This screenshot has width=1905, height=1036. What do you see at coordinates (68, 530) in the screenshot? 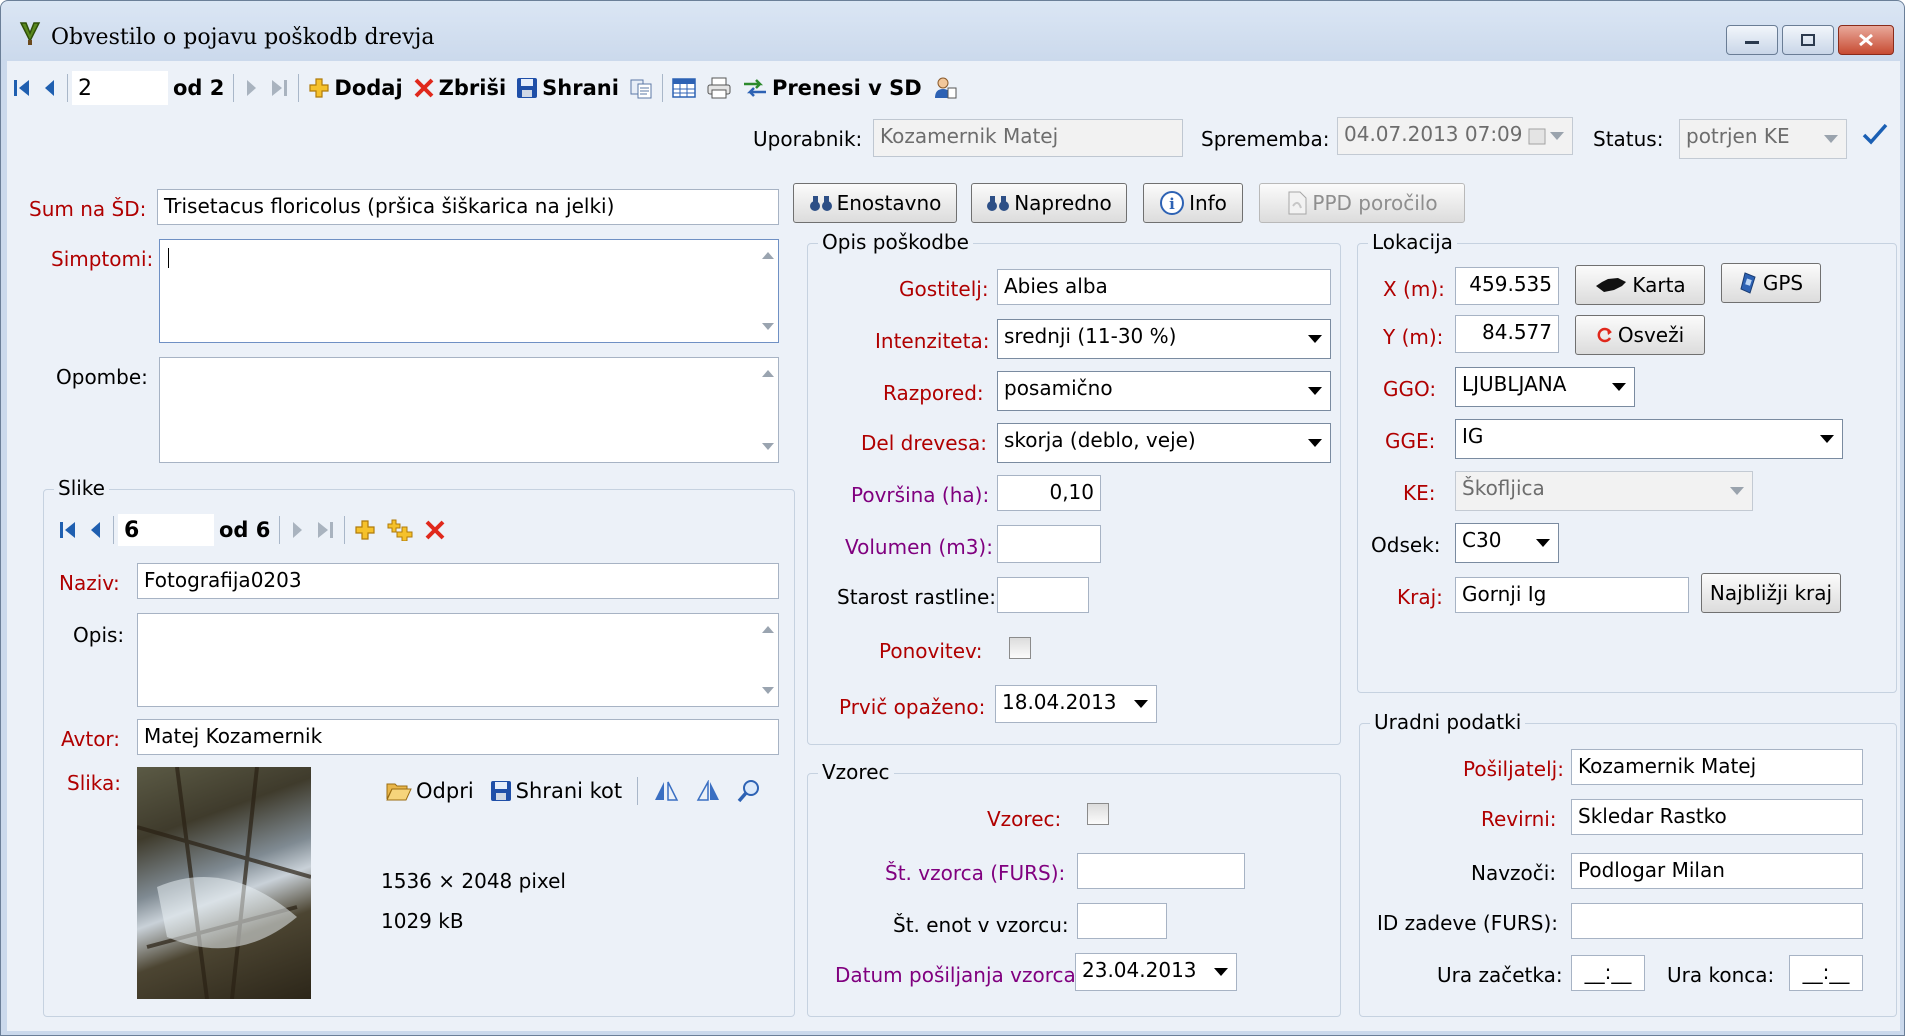
I see `image-first-button` at bounding box center [68, 530].